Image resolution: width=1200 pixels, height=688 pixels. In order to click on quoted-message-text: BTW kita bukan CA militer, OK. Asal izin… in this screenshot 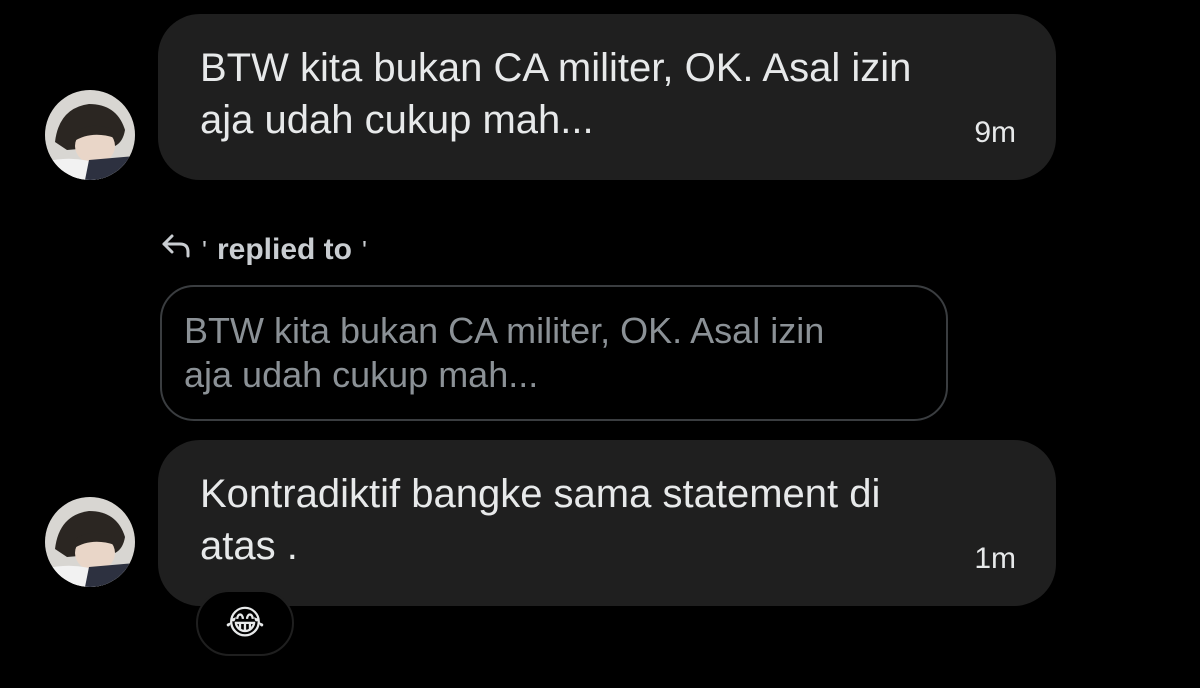, I will do `click(554, 353)`.